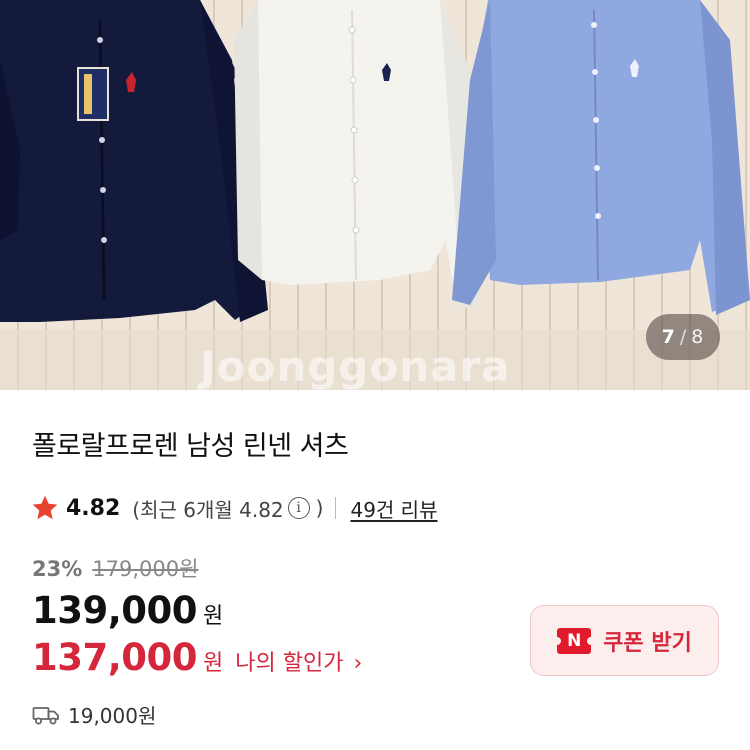 This screenshot has height=750, width=750. I want to click on sale-price-unit: 원, so click(213, 616).